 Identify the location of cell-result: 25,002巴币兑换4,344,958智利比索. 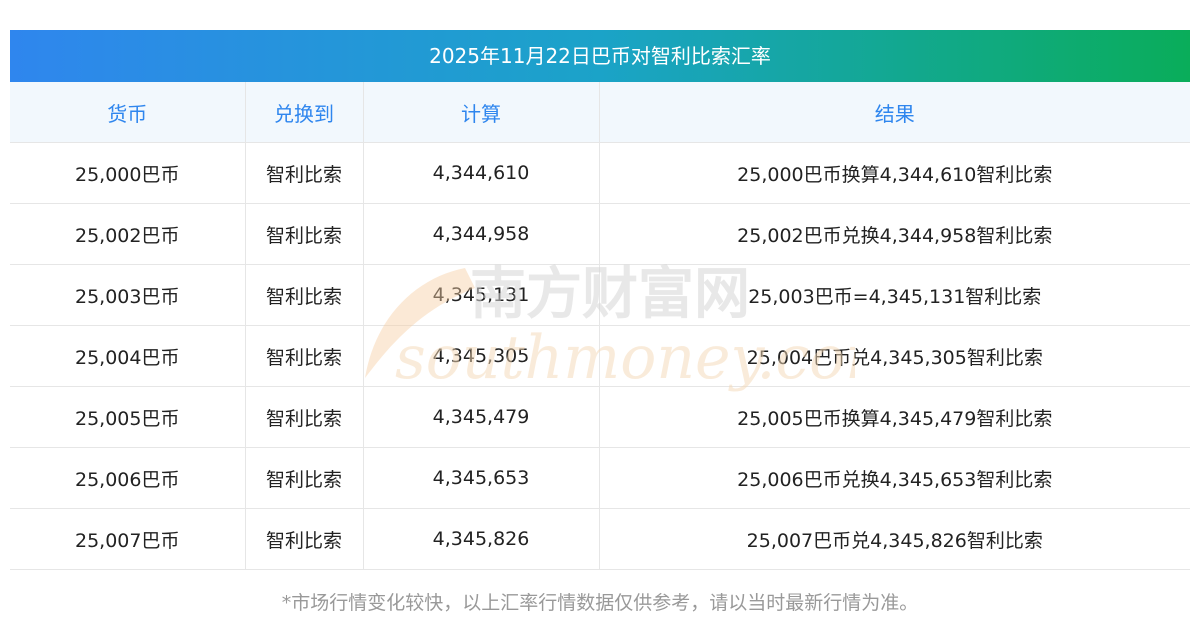
(894, 234).